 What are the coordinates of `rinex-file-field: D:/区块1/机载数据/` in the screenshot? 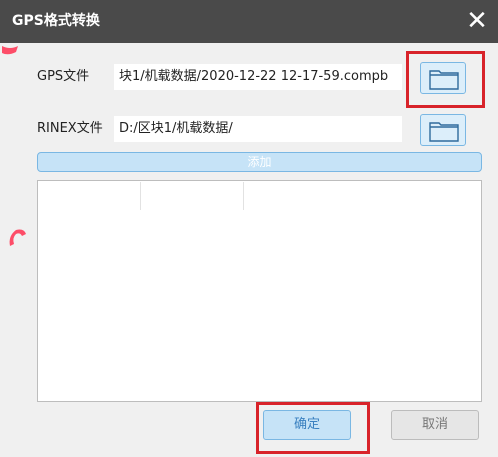 It's located at (258, 129).